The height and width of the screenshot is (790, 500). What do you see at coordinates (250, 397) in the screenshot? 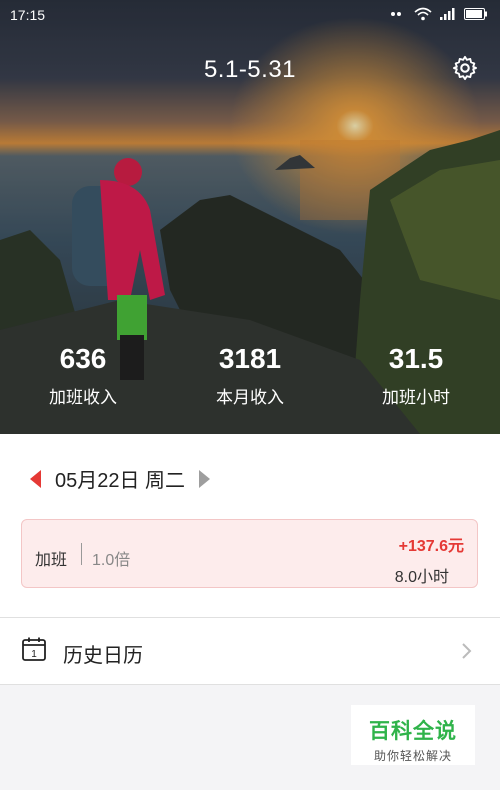
I see `stat-label: 本月收入` at bounding box center [250, 397].